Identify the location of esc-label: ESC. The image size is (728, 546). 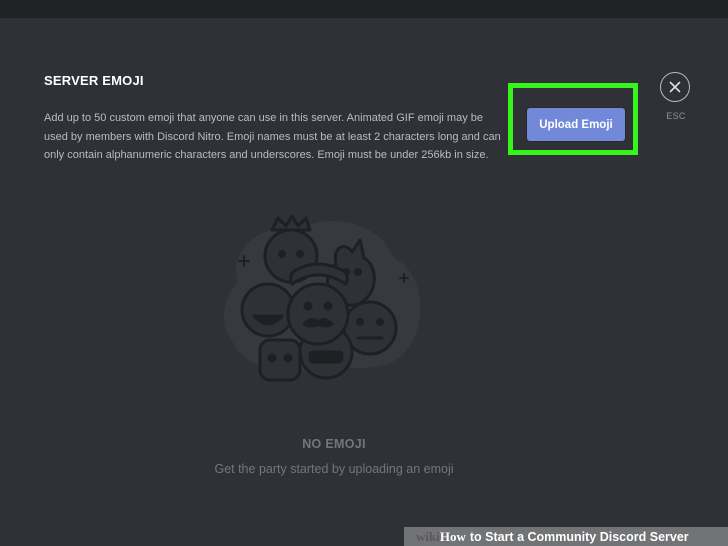
(676, 116).